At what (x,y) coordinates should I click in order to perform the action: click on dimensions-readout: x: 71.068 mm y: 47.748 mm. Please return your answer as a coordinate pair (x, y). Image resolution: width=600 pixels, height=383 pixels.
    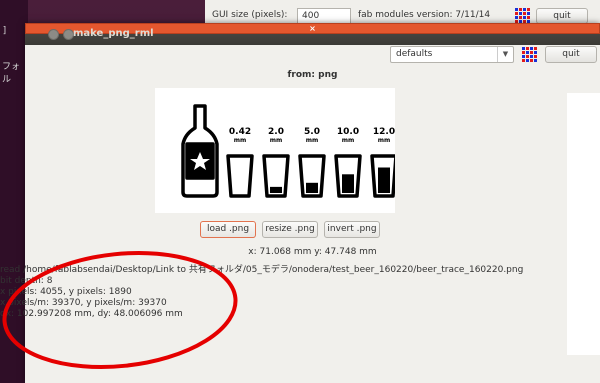
    Looking at the image, I should click on (312, 252).